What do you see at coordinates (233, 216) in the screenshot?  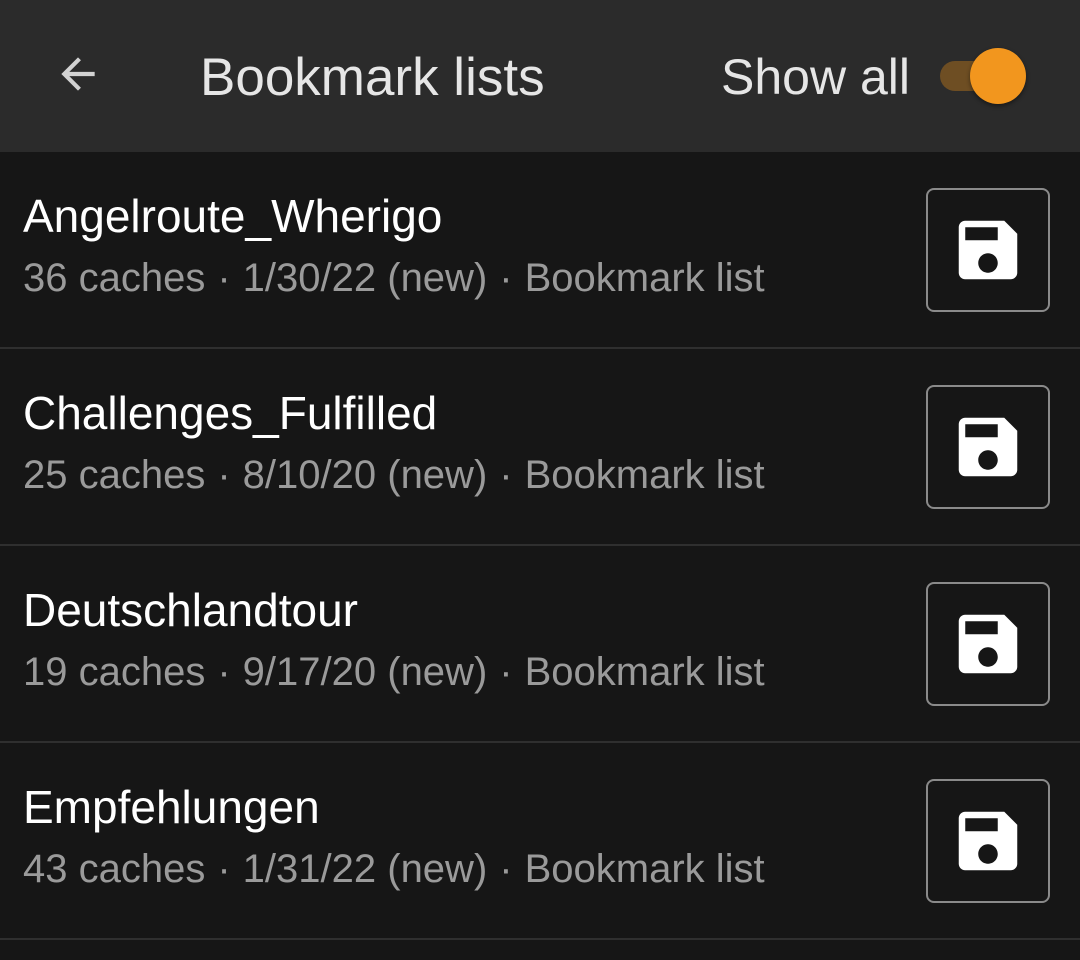 I see `list-item-name: Angelroute_Wherigo` at bounding box center [233, 216].